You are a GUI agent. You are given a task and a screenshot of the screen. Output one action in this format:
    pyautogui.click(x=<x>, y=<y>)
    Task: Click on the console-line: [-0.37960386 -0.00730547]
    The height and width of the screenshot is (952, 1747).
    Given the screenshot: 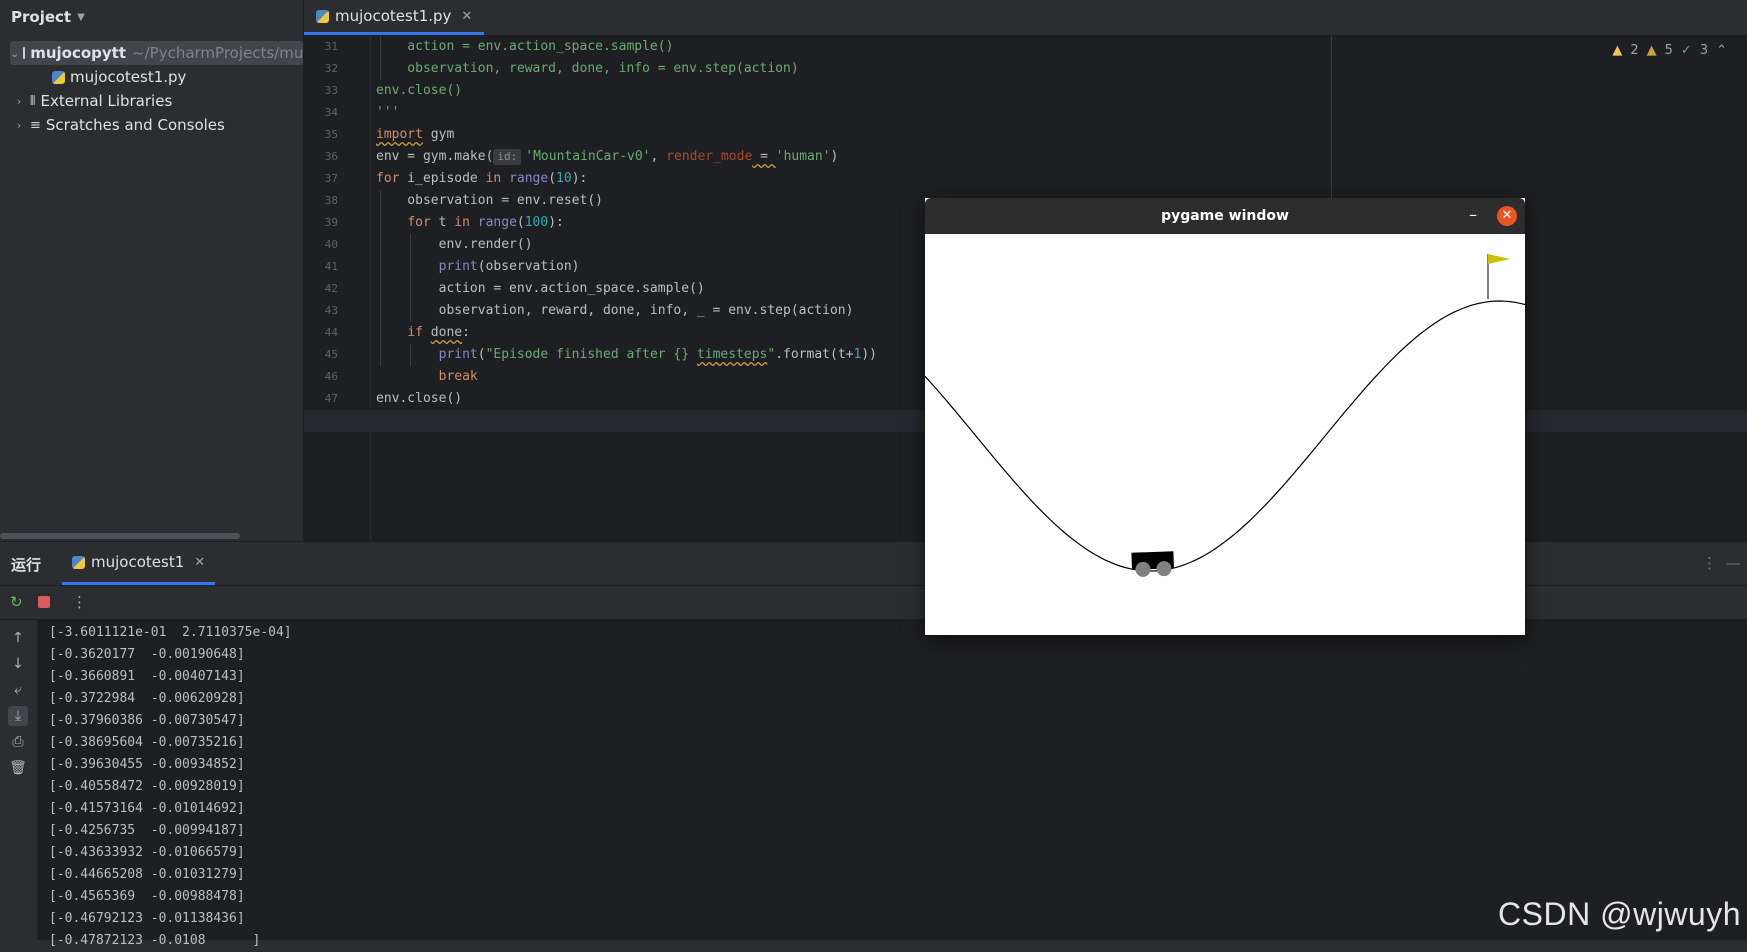 What is the action you would take?
    pyautogui.click(x=147, y=720)
    